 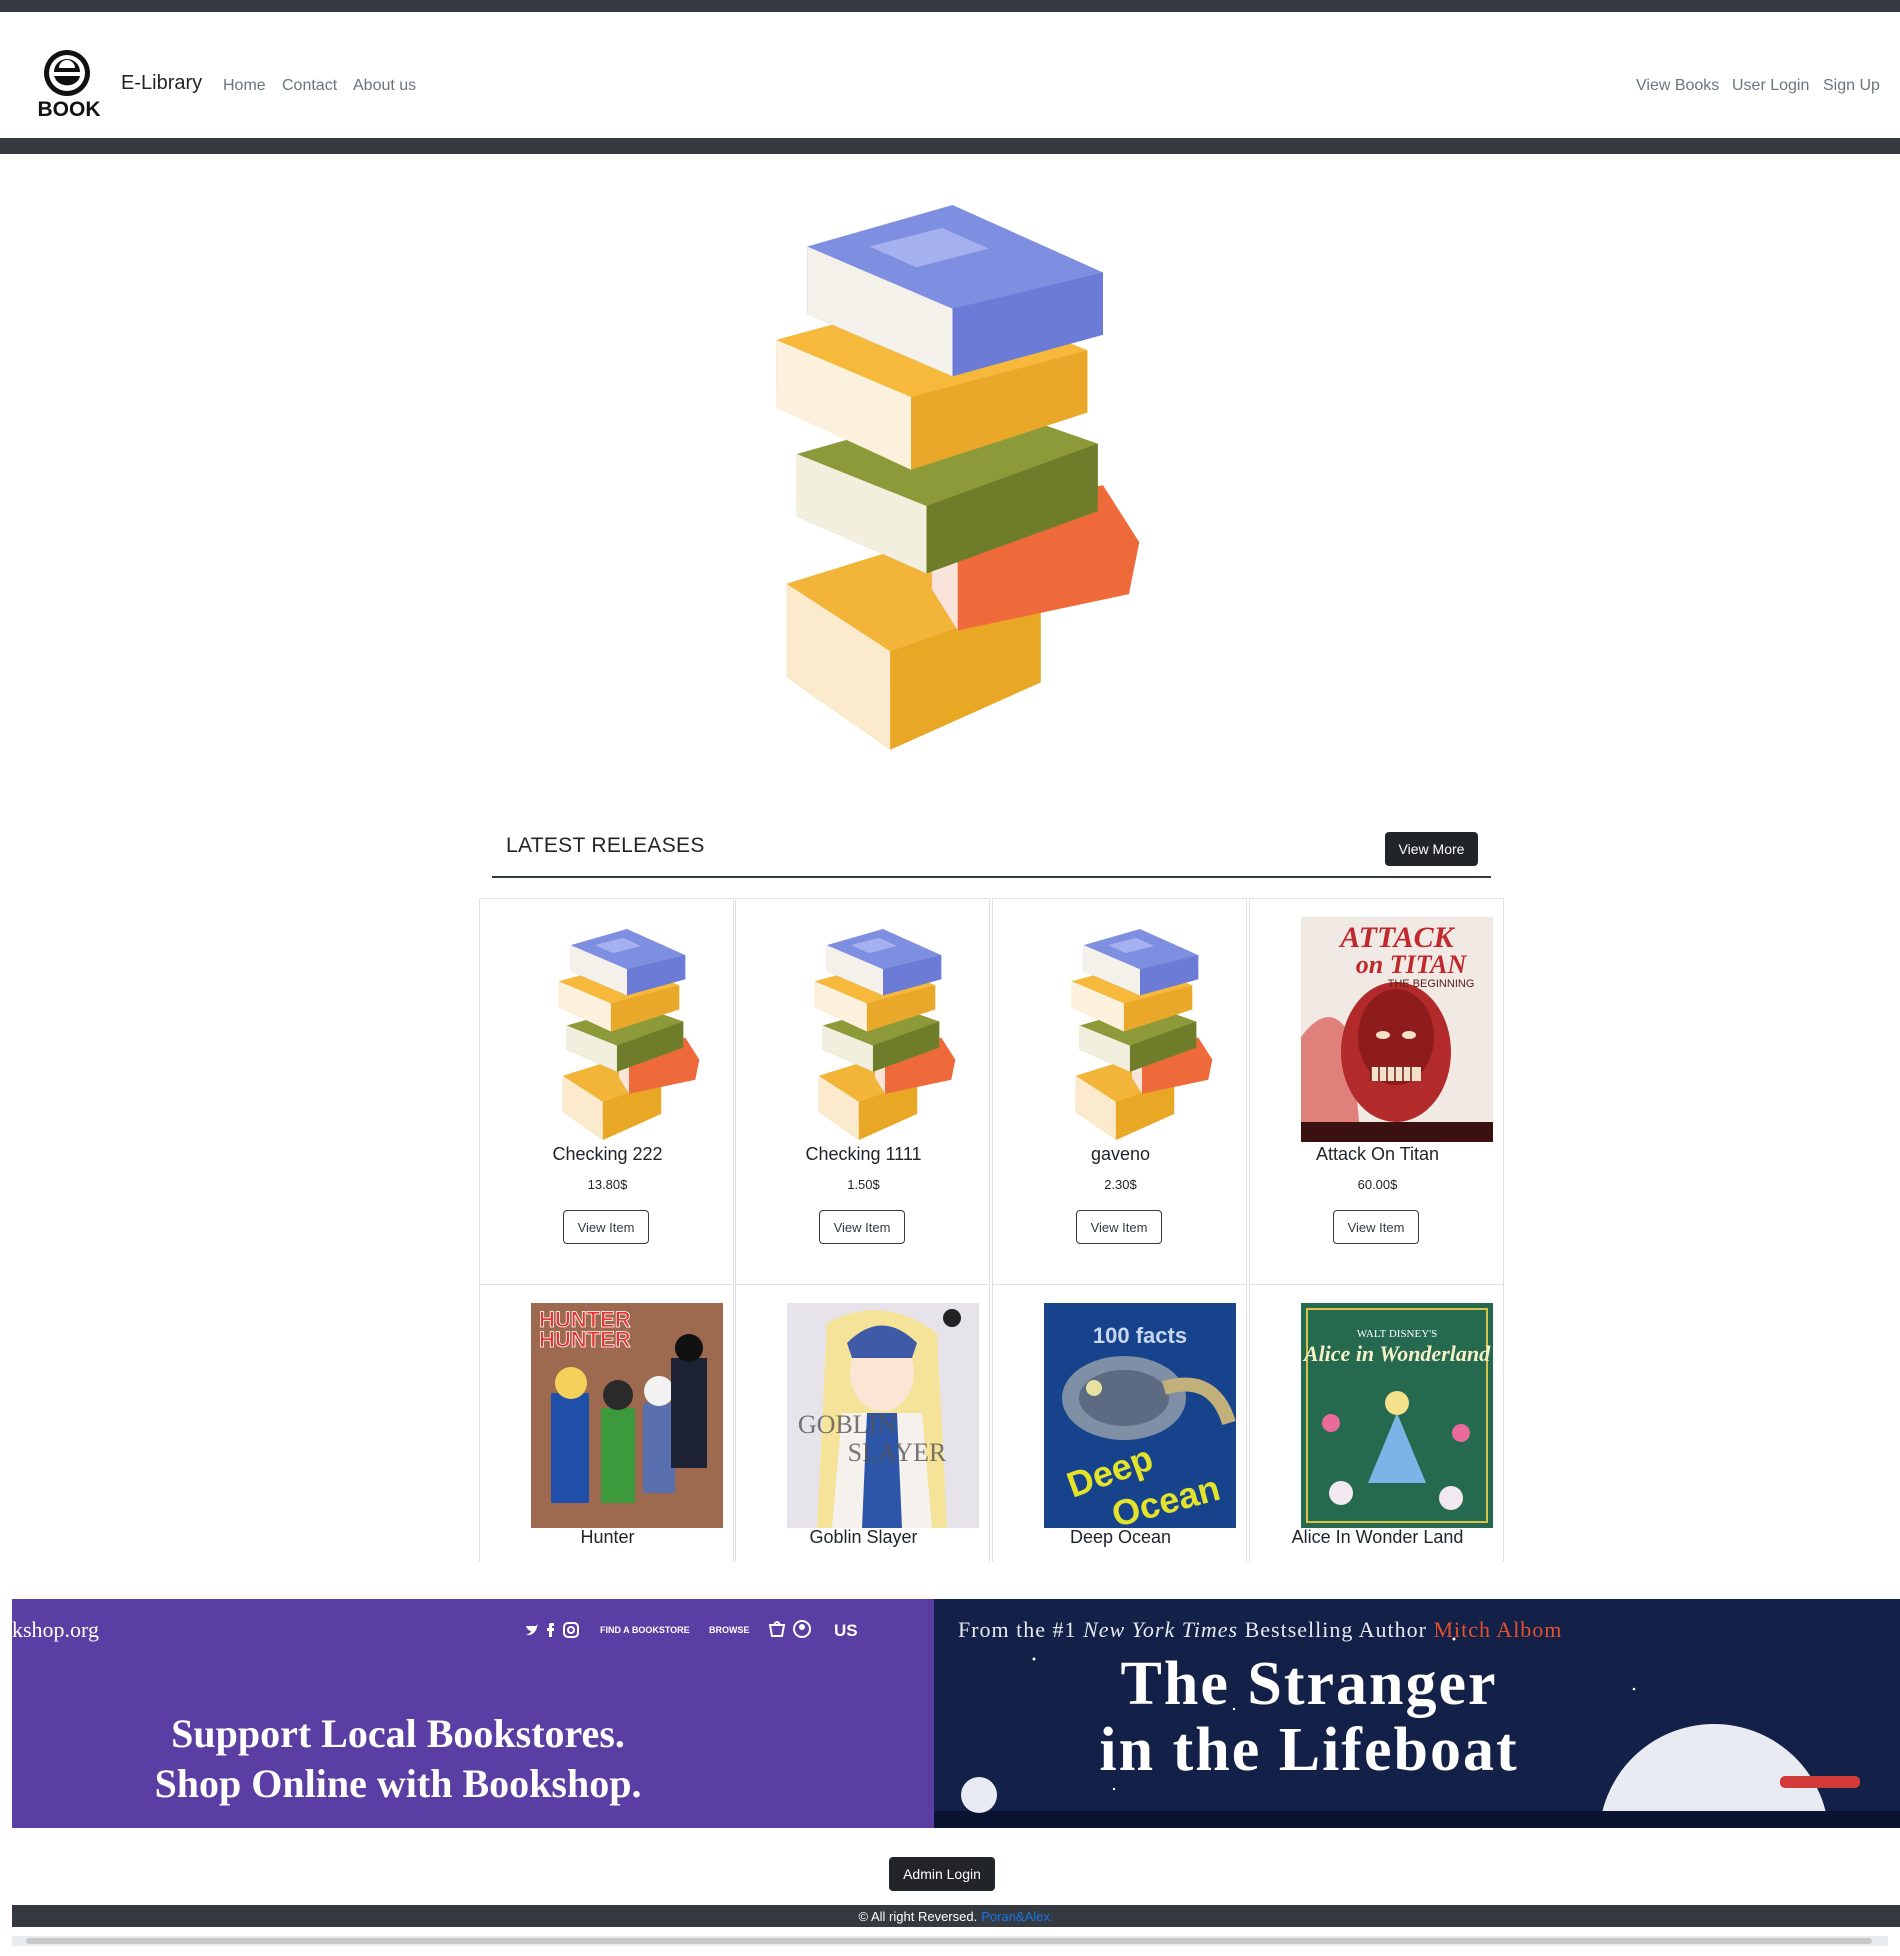 I want to click on book-title: Goblin Slayer, so click(x=863, y=1537).